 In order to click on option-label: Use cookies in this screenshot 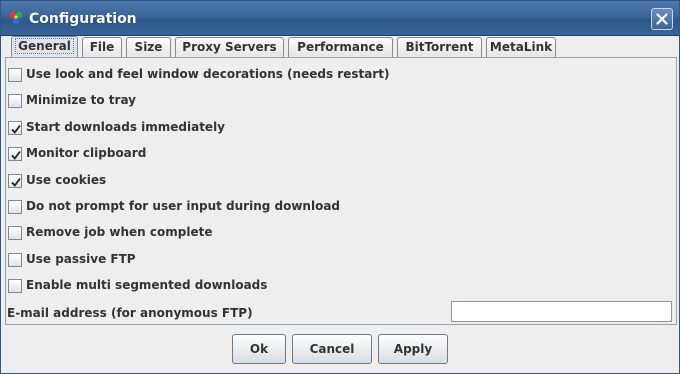, I will do `click(66, 180)`.